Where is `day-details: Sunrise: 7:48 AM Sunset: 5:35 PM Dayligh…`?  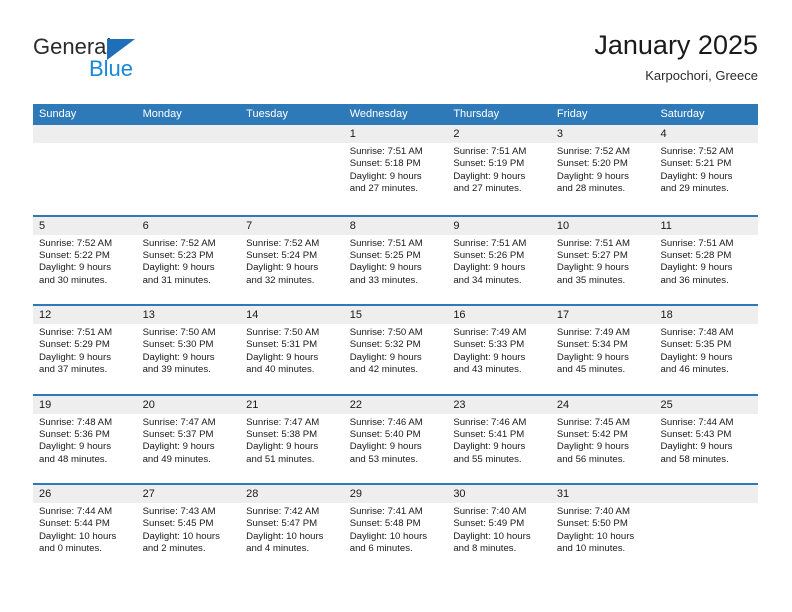 day-details: Sunrise: 7:48 AM Sunset: 5:35 PM Dayligh… is located at coordinates (706, 350).